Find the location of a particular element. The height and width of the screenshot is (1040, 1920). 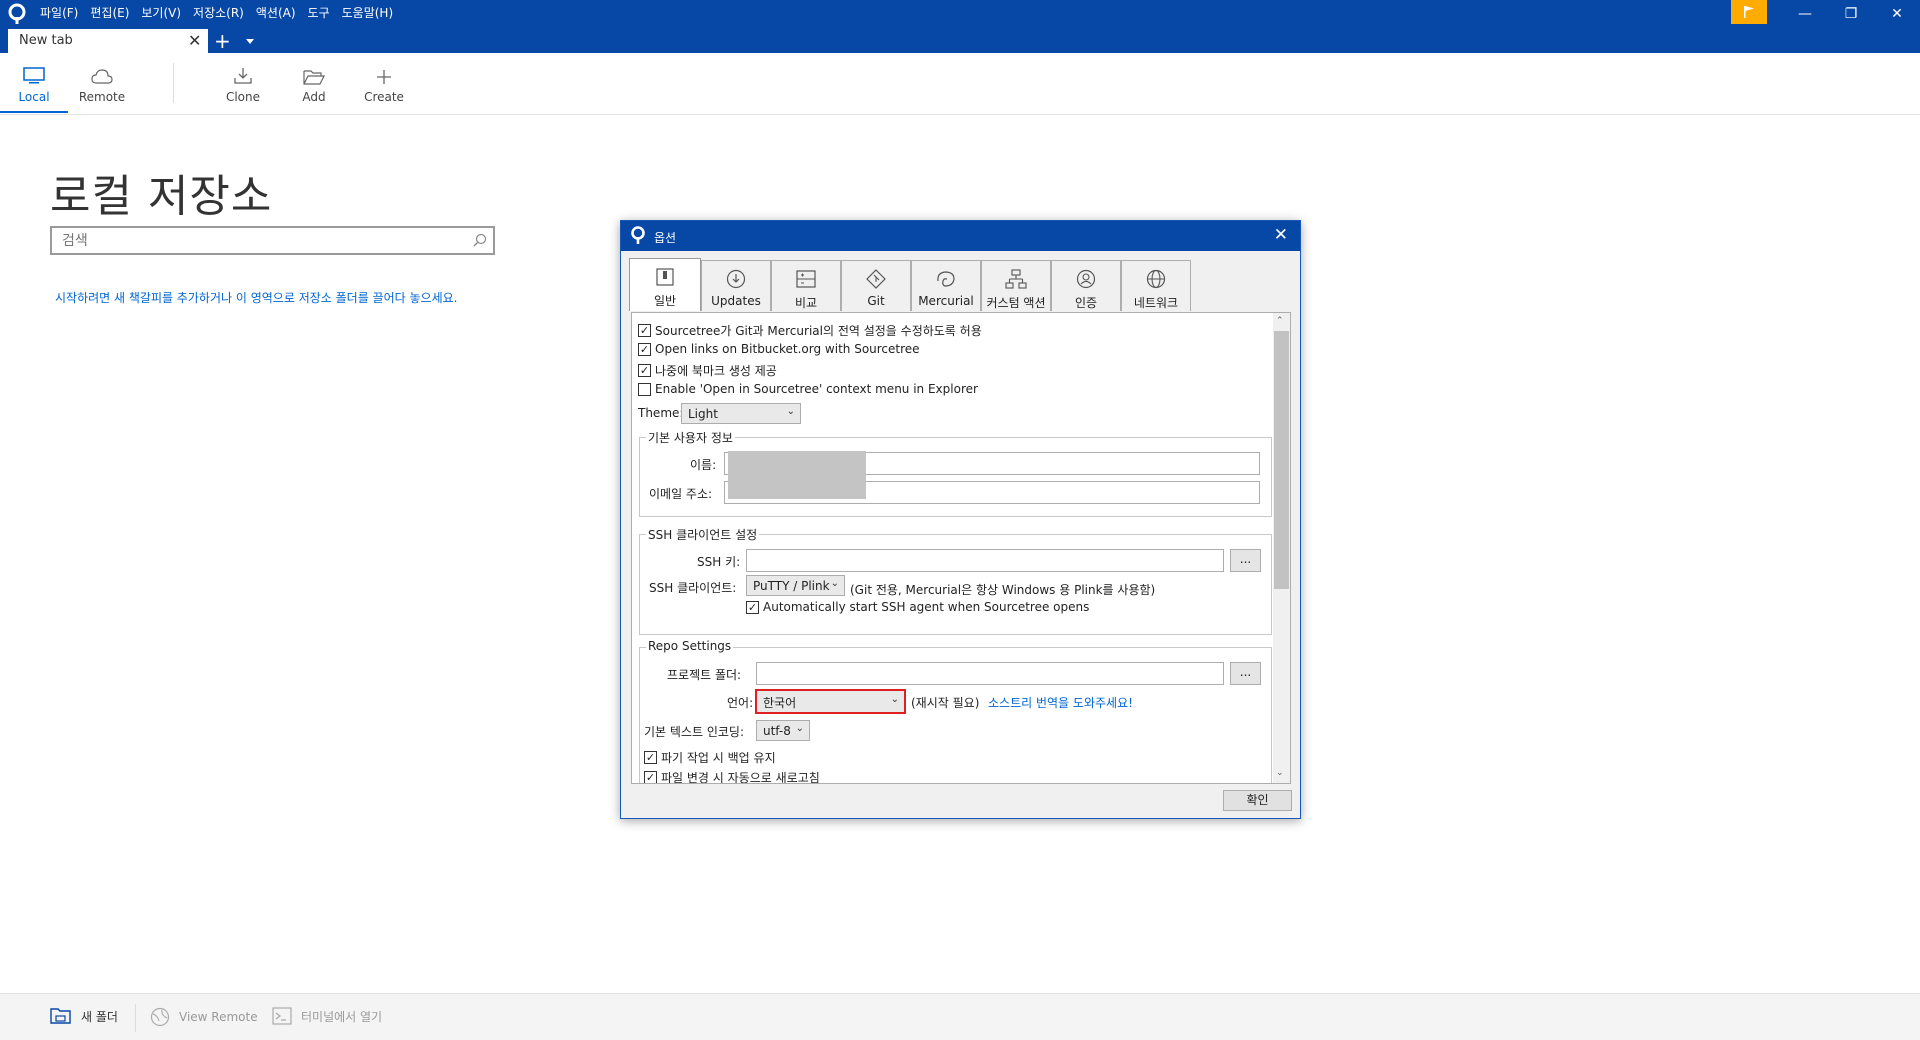

tab-label: 네트워크 is located at coordinates (1156, 303).